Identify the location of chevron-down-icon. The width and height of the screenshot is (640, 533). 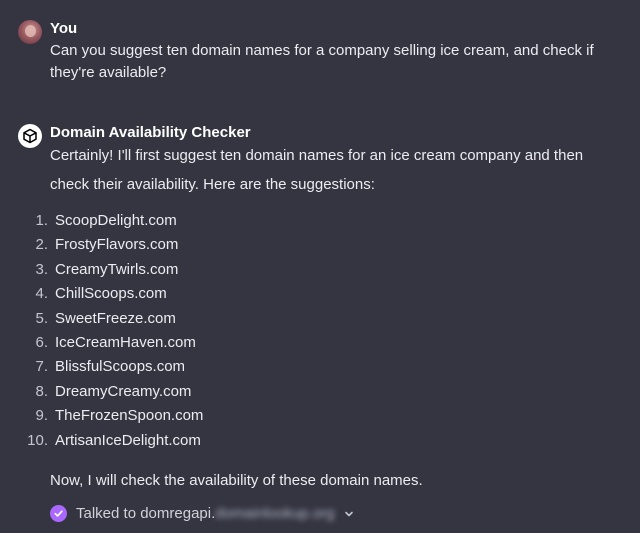
(349, 514).